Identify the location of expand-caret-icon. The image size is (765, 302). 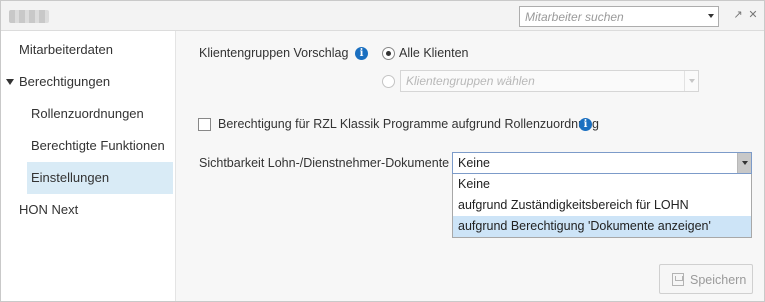
(10, 82).